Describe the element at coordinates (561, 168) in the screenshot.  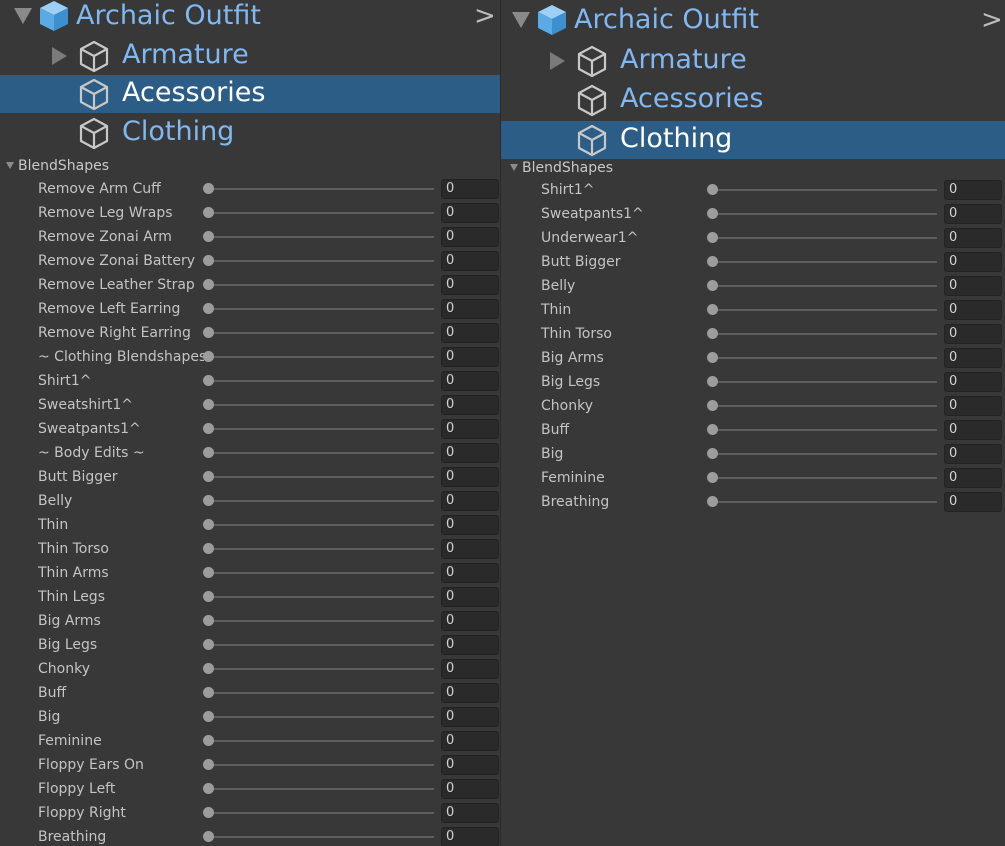
I see `blendshapes-foldout: BlendShapes` at that location.